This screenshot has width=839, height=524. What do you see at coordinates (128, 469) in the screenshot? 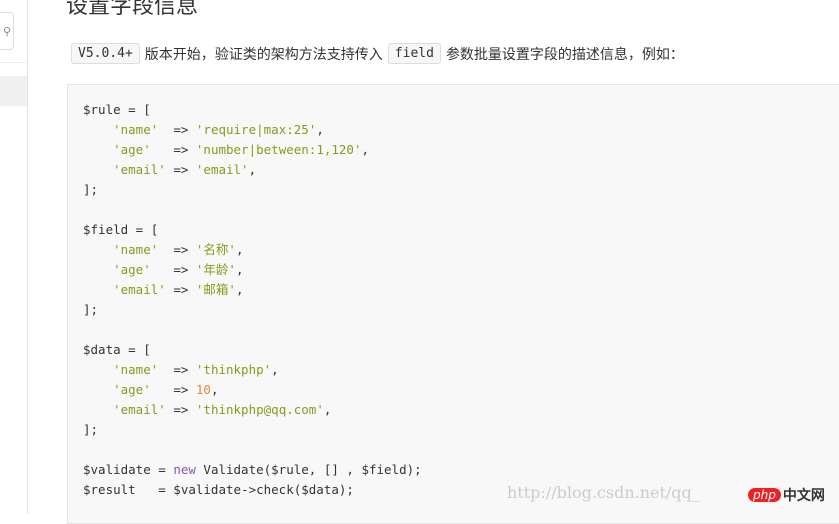
I see `code-token: $validate =` at bounding box center [128, 469].